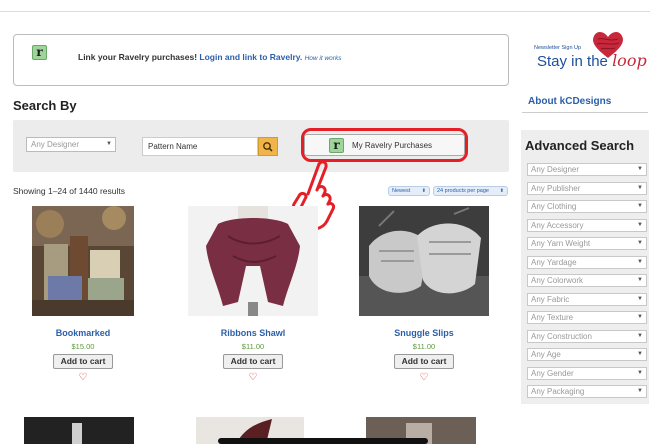 This screenshot has width=650, height=444. What do you see at coordinates (587, 317) in the screenshot?
I see `filter-texture: Any Texture ▼` at bounding box center [587, 317].